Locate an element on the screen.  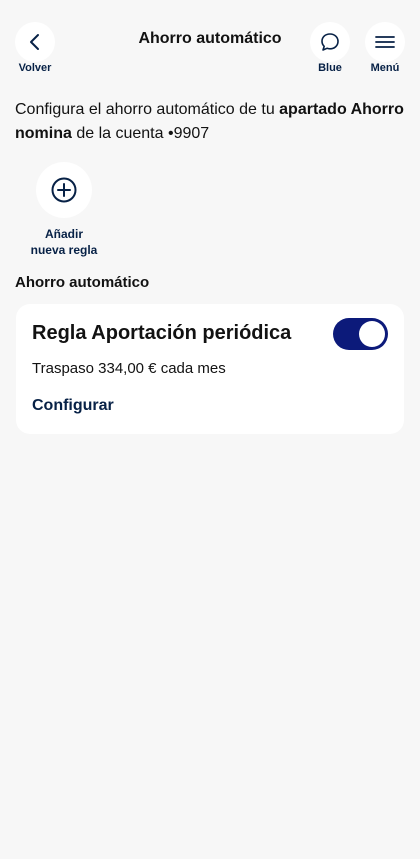
section-title: Ahorro automático is located at coordinates (82, 282).